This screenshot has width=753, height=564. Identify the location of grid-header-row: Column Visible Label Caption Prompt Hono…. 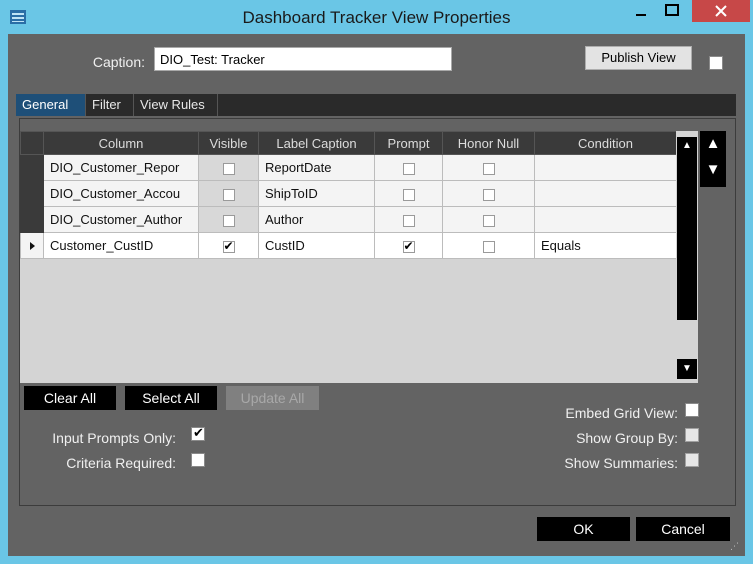
(348, 143).